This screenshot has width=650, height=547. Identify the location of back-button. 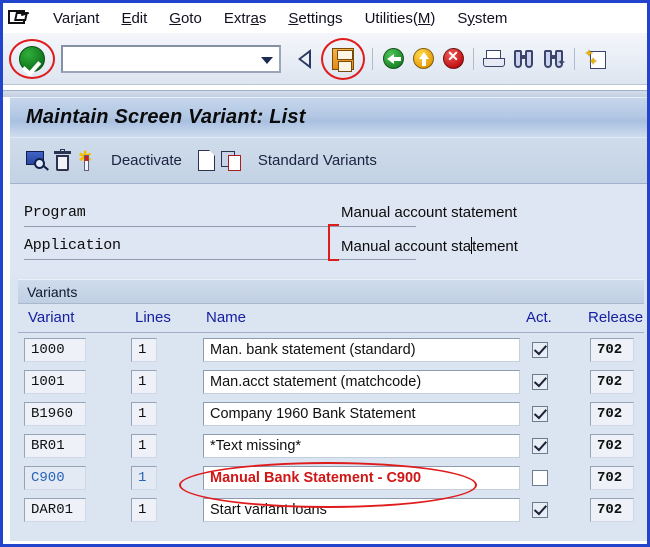
(393, 59).